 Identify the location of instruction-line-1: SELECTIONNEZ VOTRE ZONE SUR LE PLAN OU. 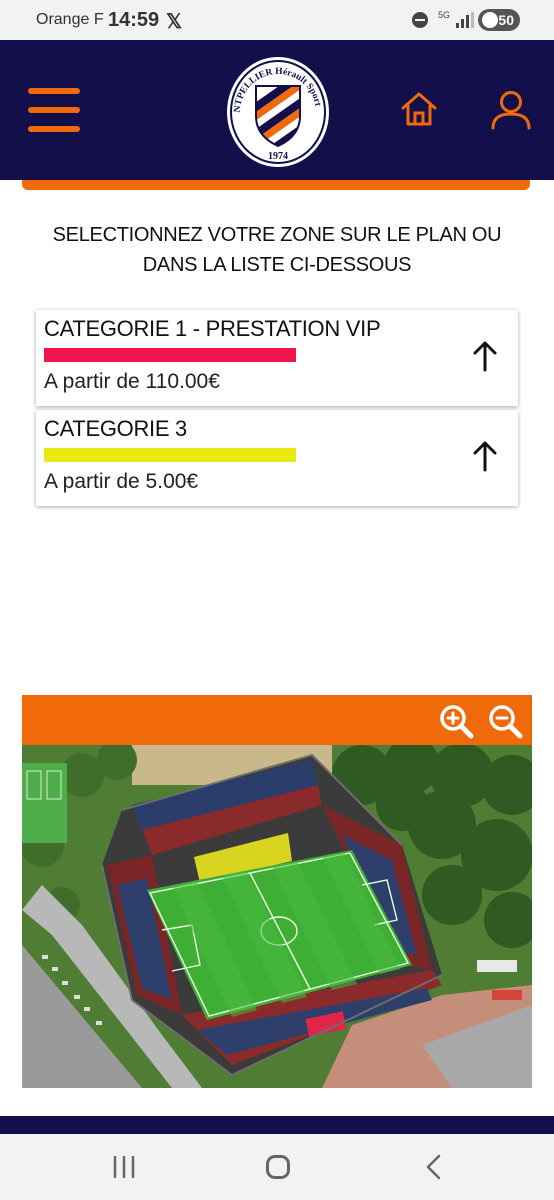
(277, 235).